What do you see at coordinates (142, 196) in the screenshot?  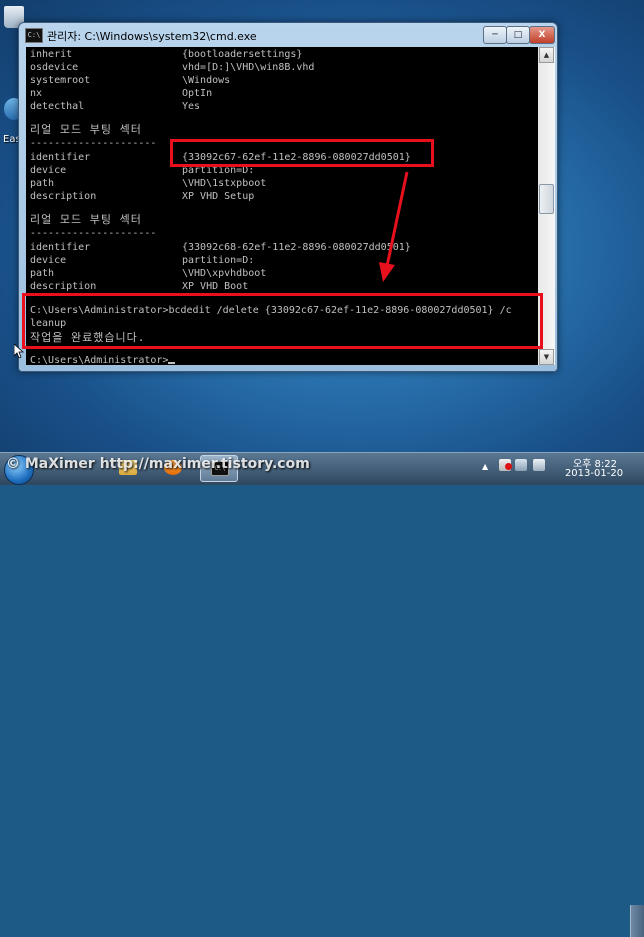 I see `console-line: description XP VHD Setup` at bounding box center [142, 196].